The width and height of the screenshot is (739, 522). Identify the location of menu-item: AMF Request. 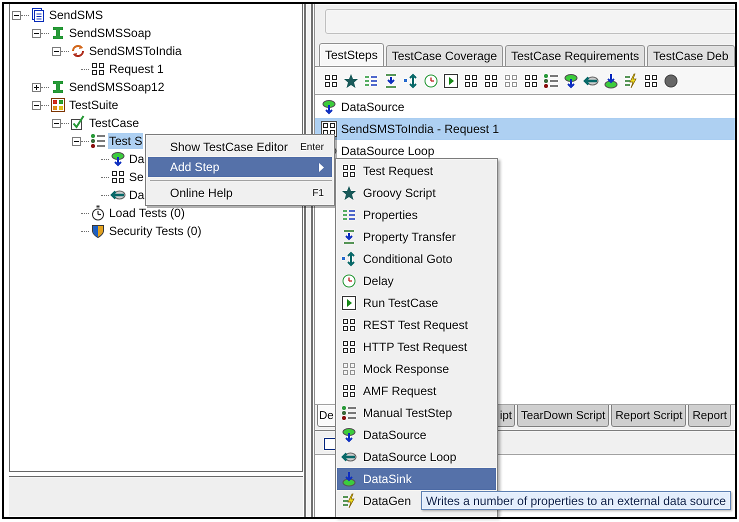
(416, 391).